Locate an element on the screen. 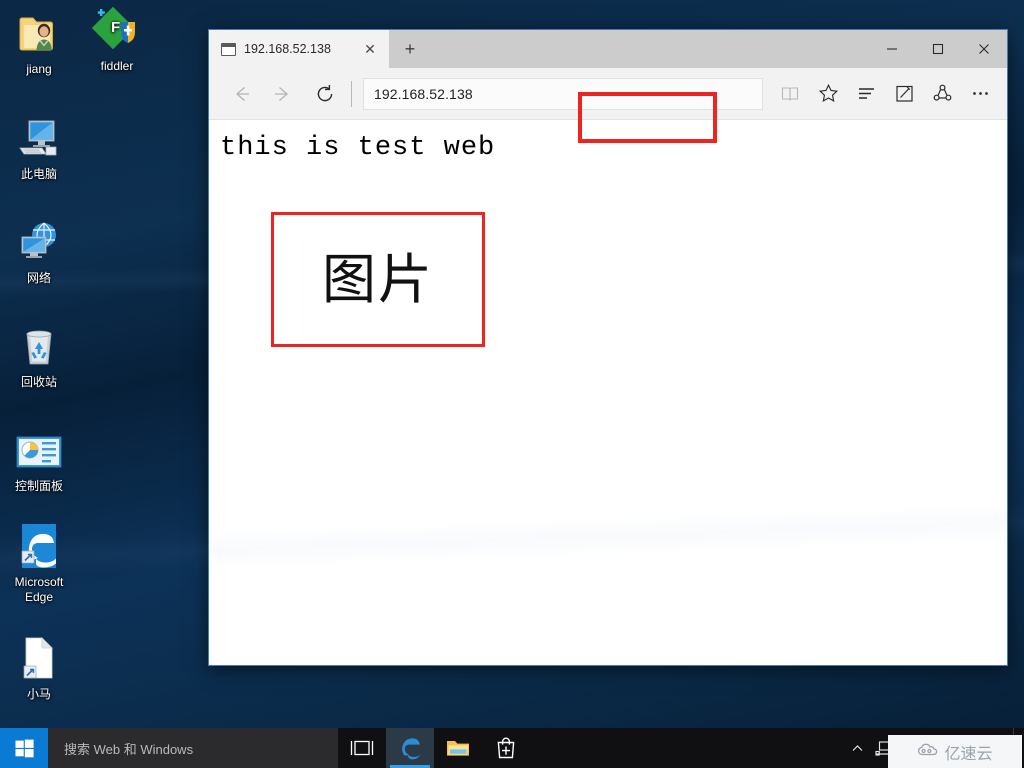 This screenshot has width=1024, height=768. desktop-icon-network: 网络 is located at coordinates (39, 251).